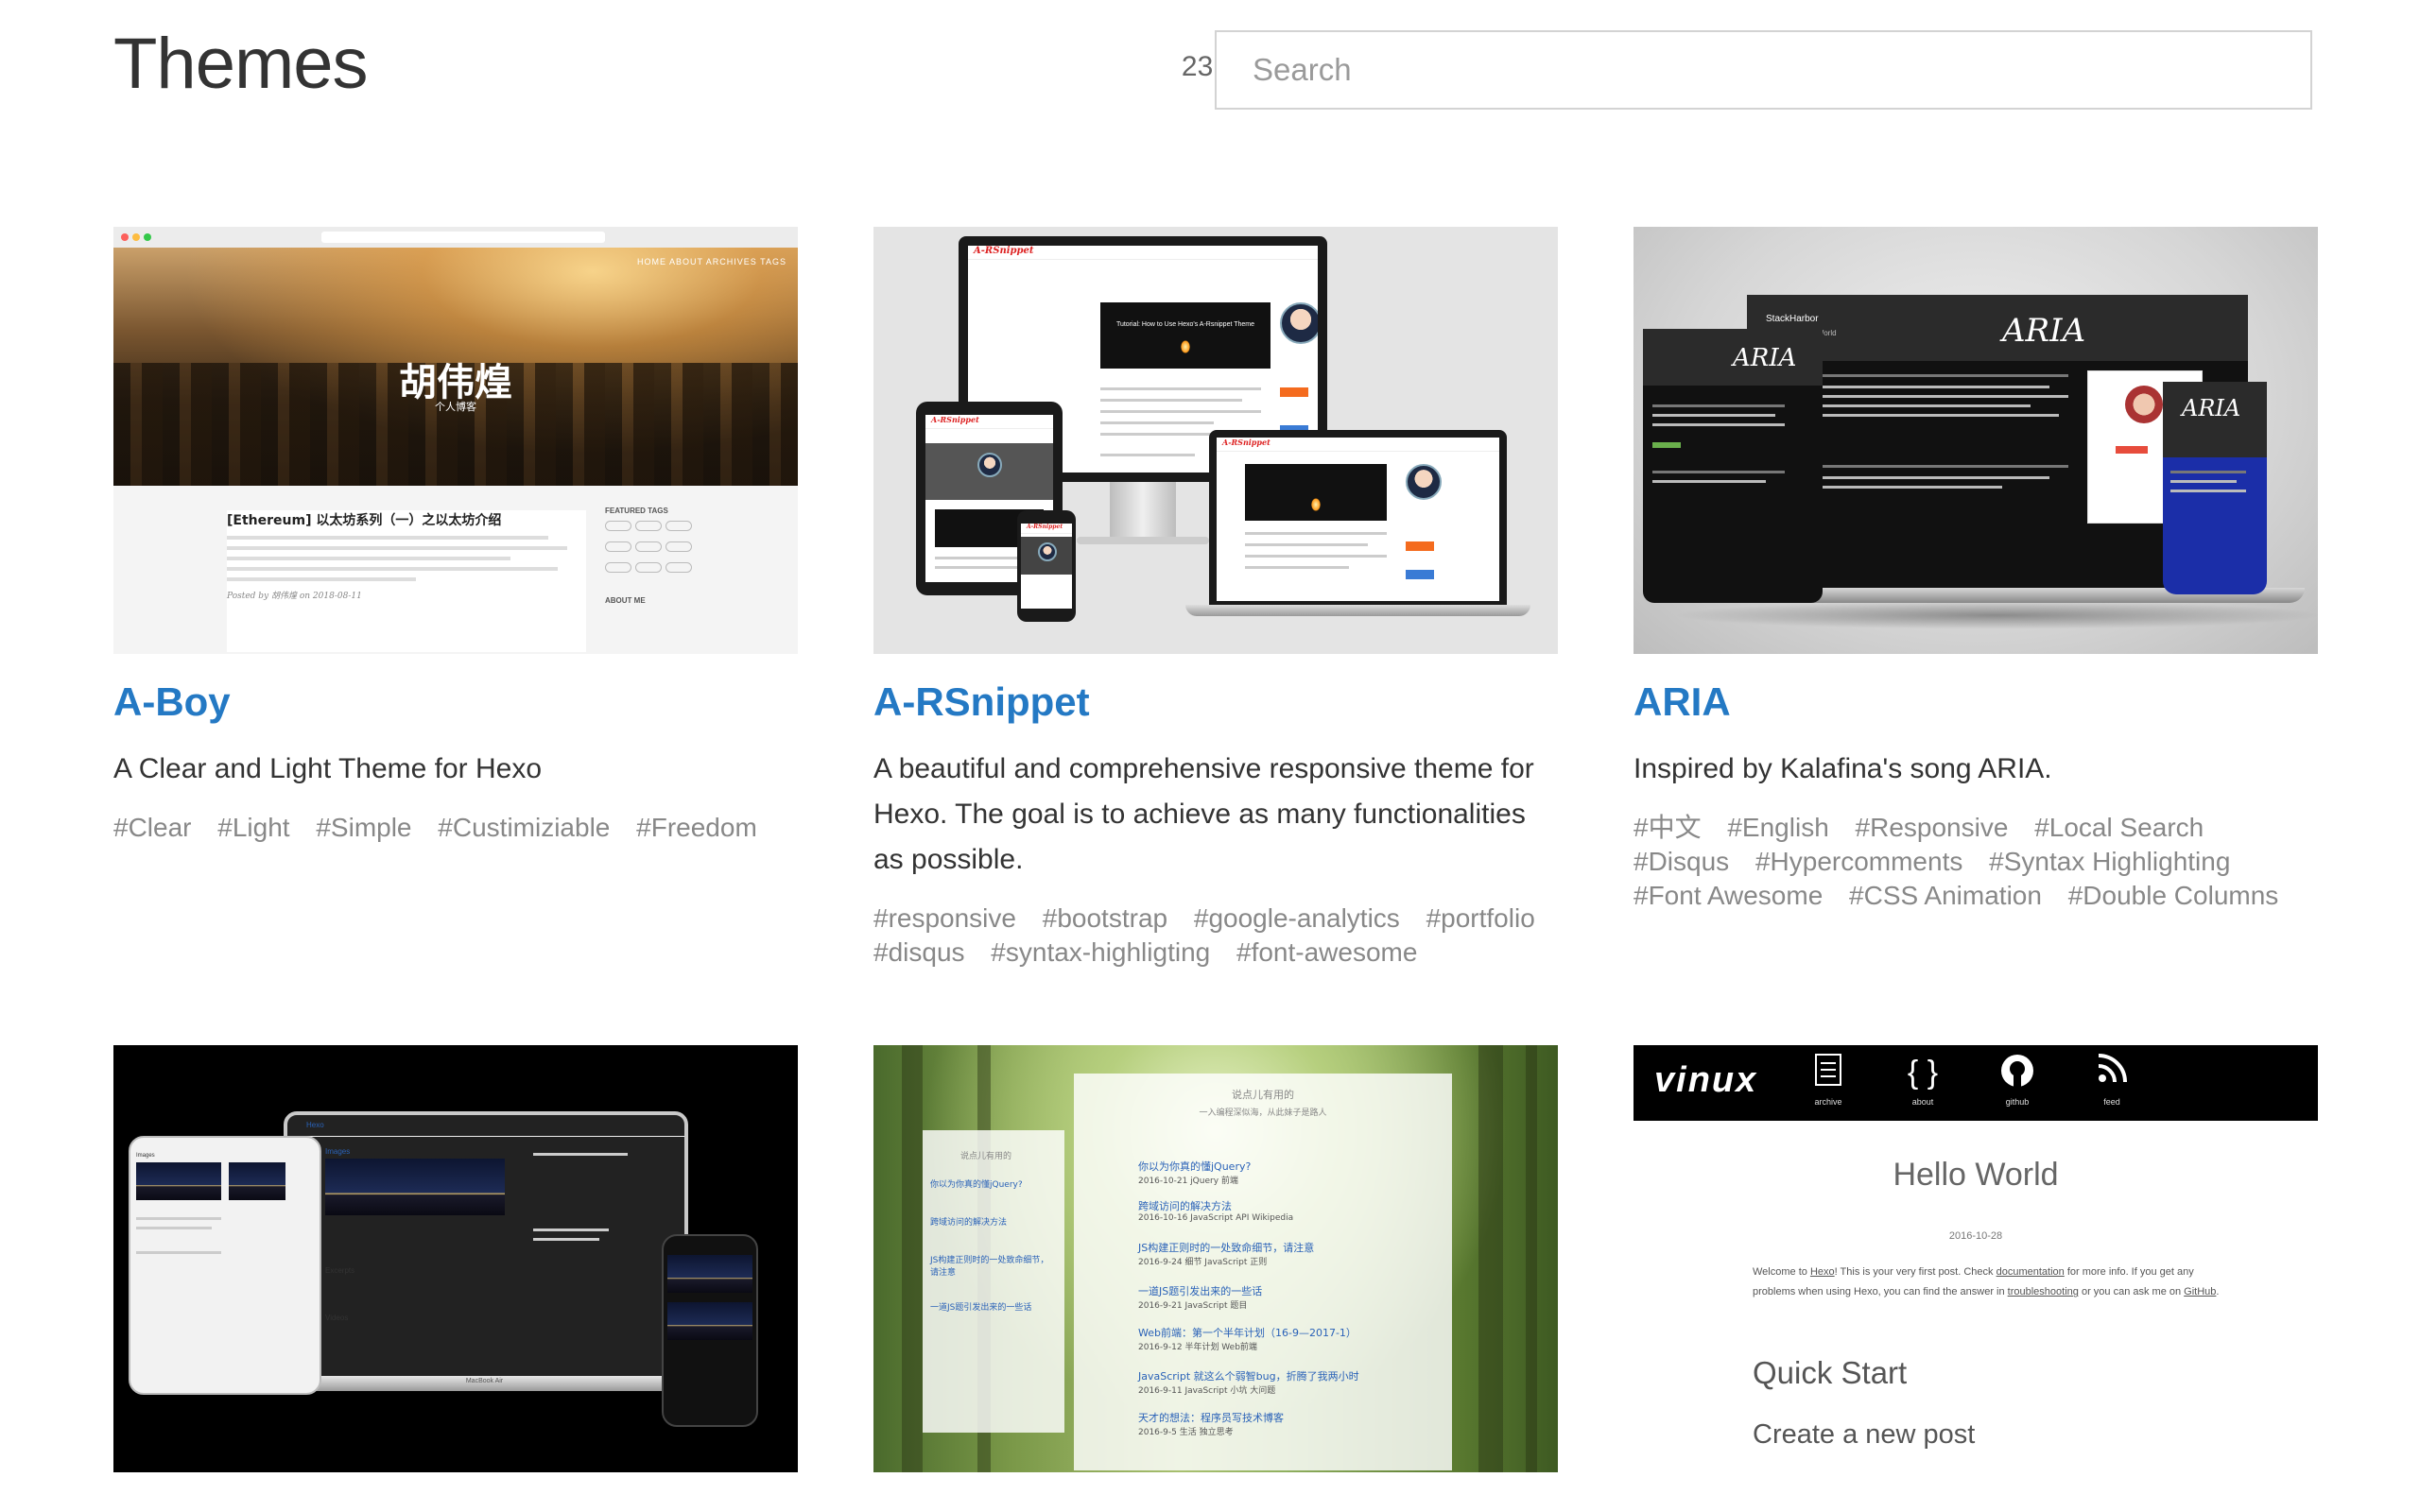 This screenshot has width=2420, height=1512. What do you see at coordinates (711, 261) in the screenshot?
I see `preview-nav: HOME ABOUT ARCHIVES TAGS` at bounding box center [711, 261].